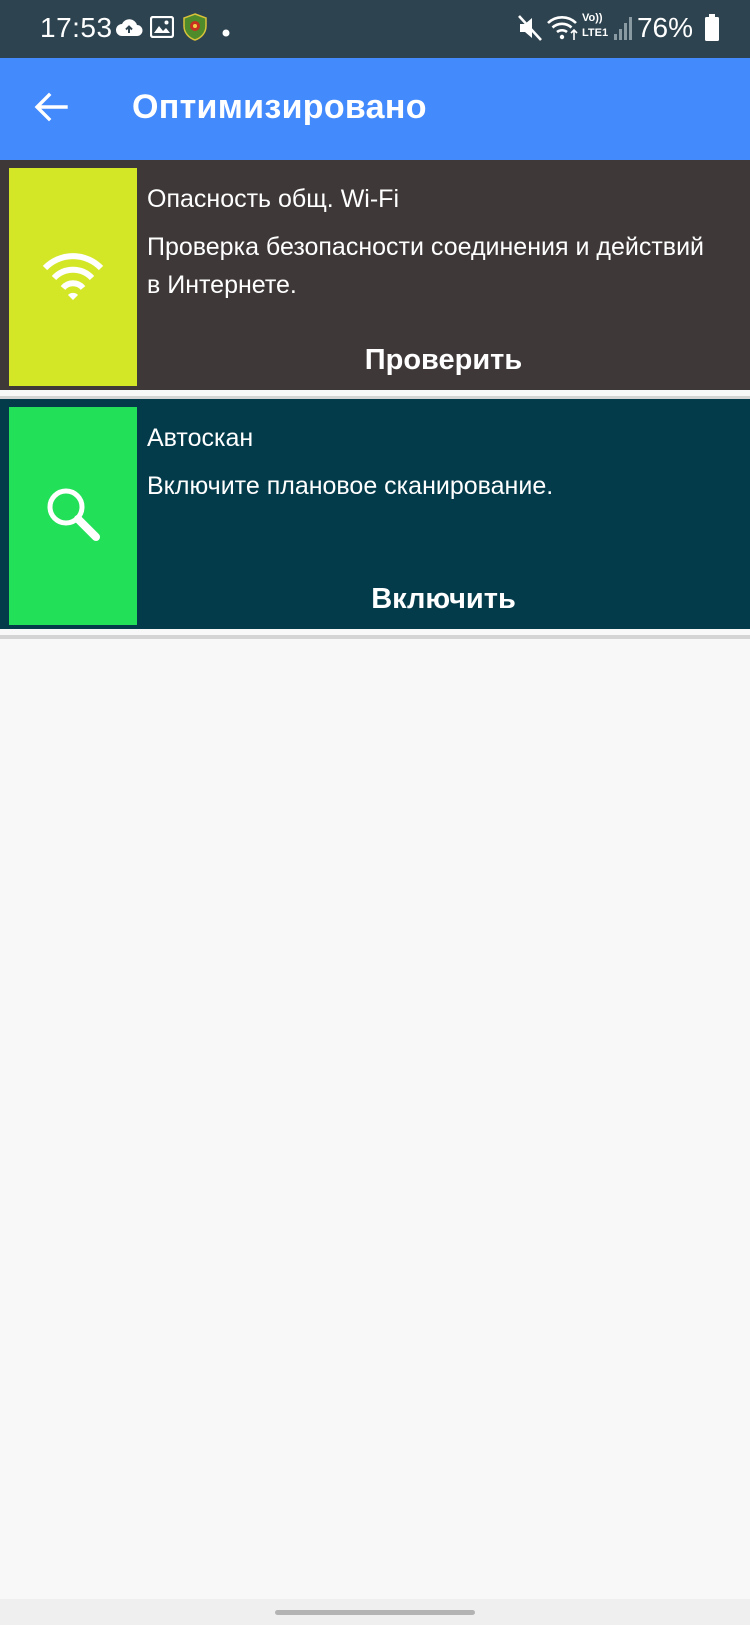 This screenshot has height=1625, width=750. I want to click on status-bar: 17:53 Vo)) LTE1 76%, so click(375, 29).